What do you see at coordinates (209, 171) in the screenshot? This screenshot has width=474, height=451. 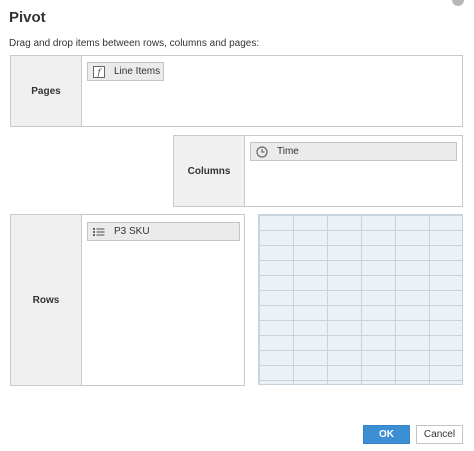 I see `columns-zone-label: Columns` at bounding box center [209, 171].